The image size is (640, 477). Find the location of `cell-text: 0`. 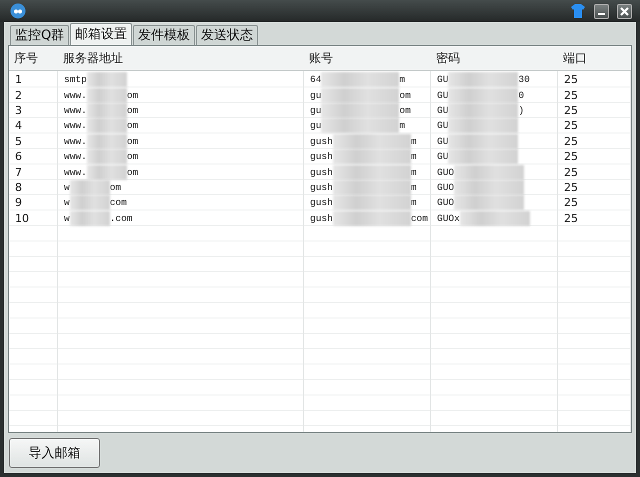

cell-text: 0 is located at coordinates (521, 95).